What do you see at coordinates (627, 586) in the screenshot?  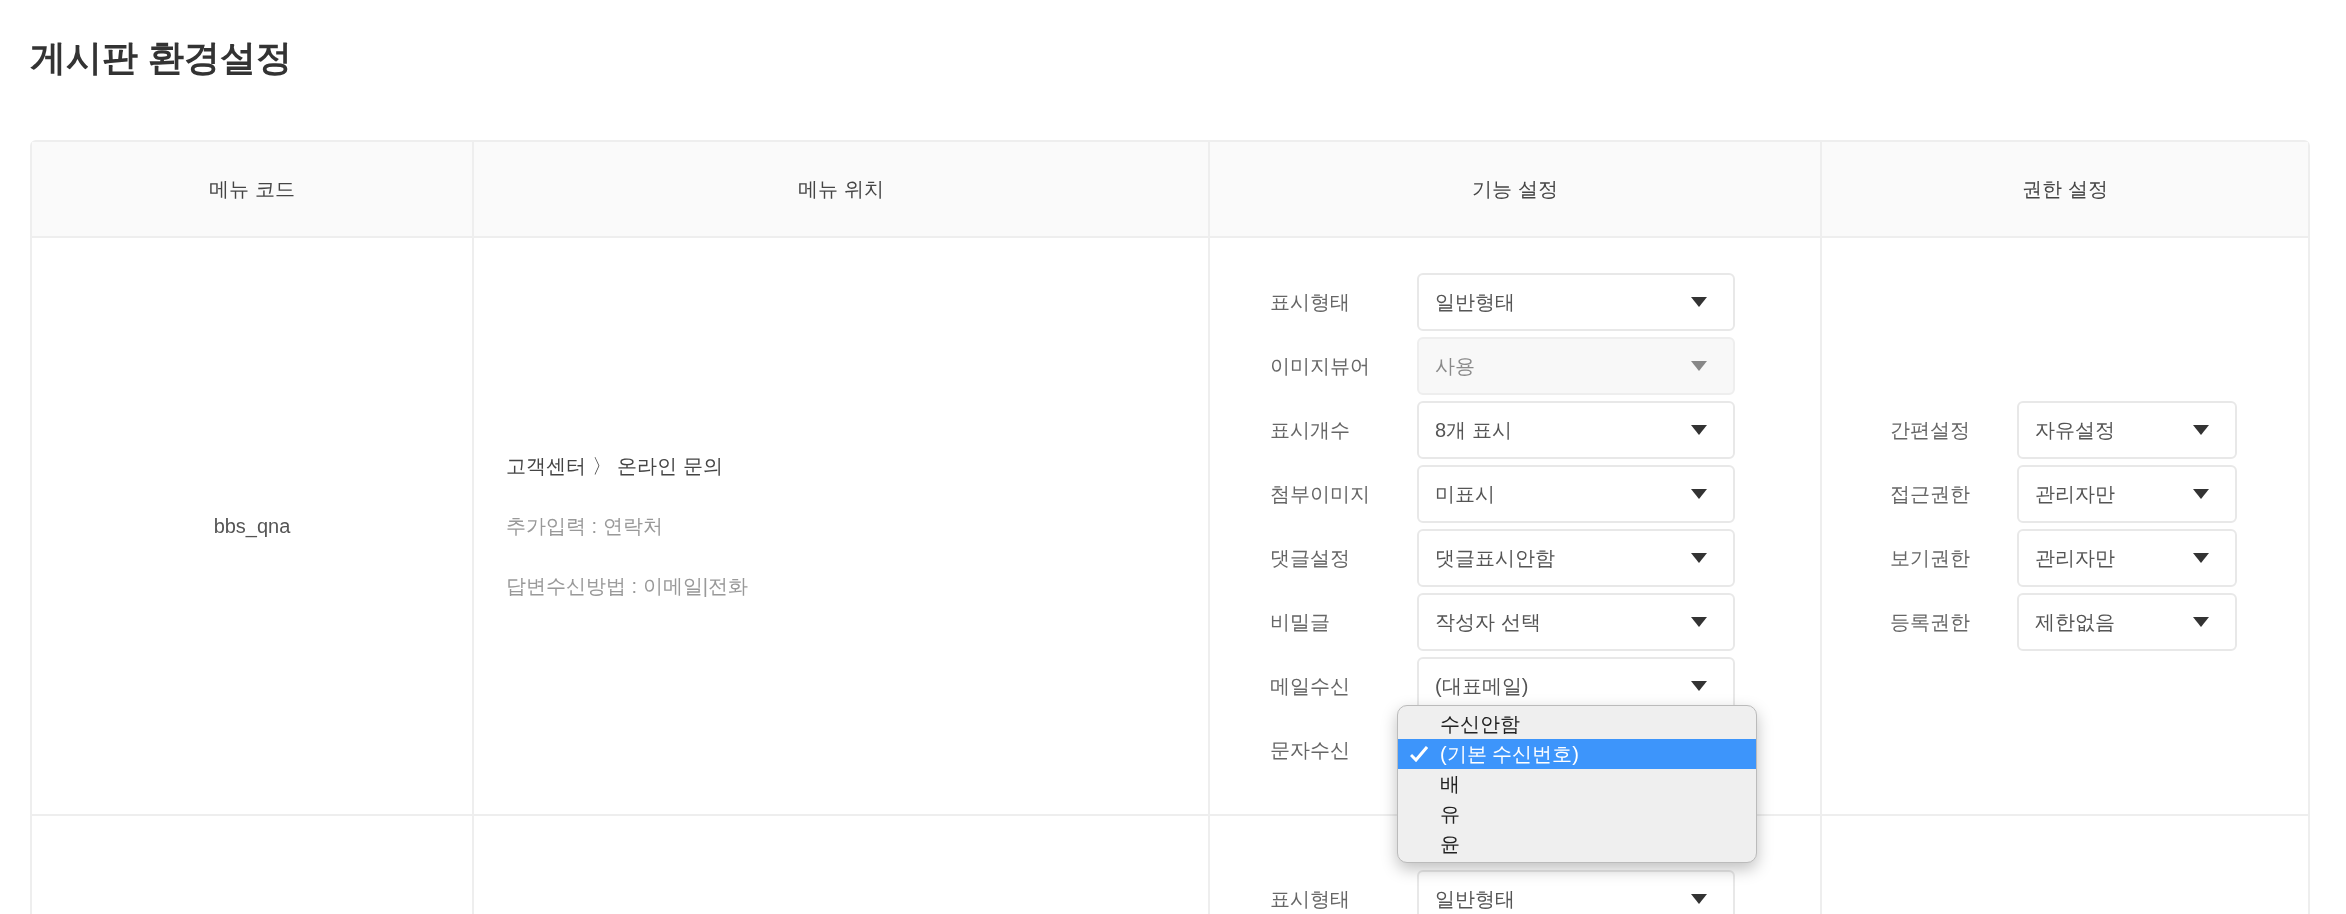 I see `menu-detail: 답변수신방법 : 이메일|전화` at bounding box center [627, 586].